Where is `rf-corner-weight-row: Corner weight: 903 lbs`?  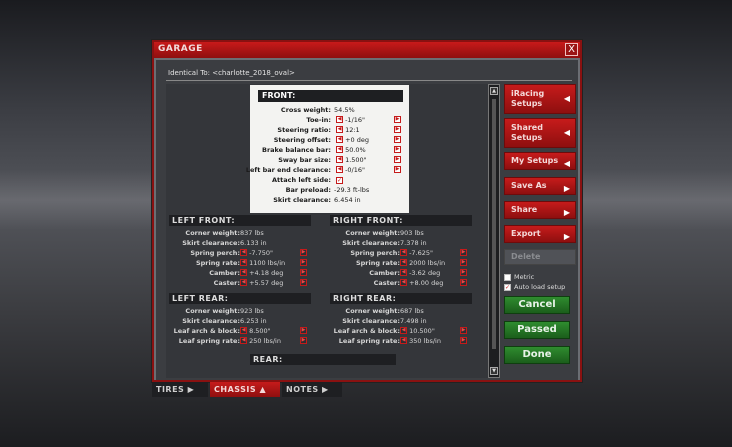 rf-corner-weight-row: Corner weight: 903 lbs is located at coordinates (406, 234).